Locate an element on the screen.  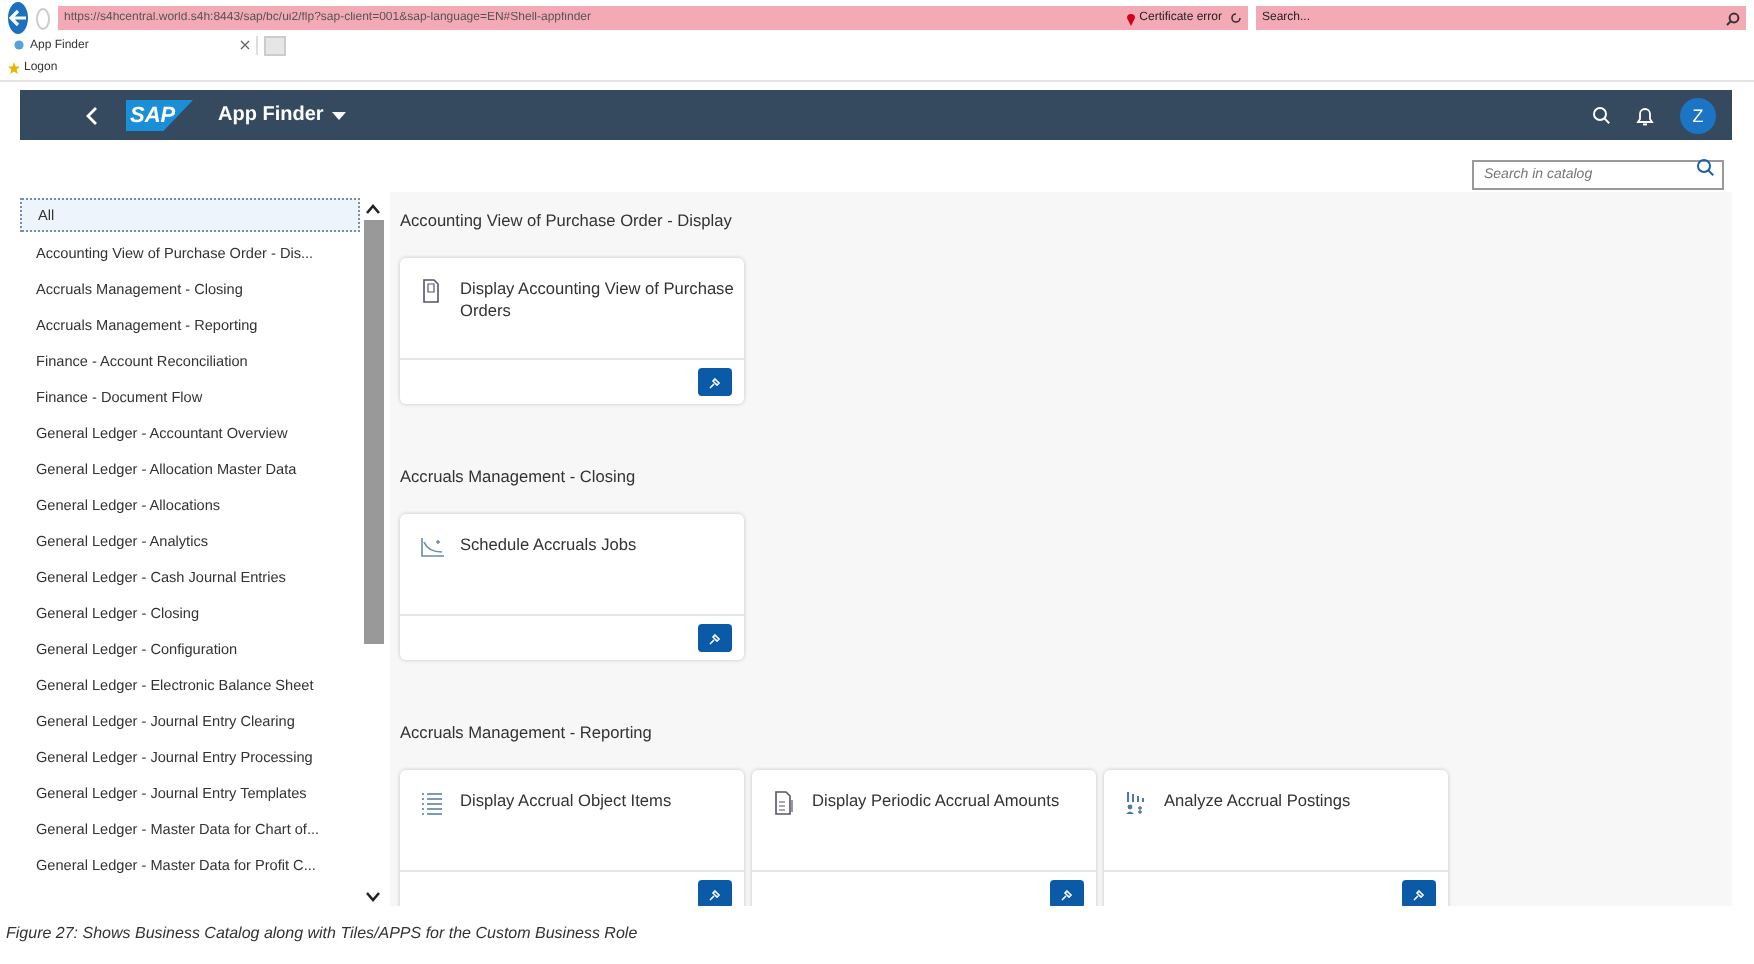
app-tile: Display Accounting View of Purchase Orders is located at coordinates (572, 331).